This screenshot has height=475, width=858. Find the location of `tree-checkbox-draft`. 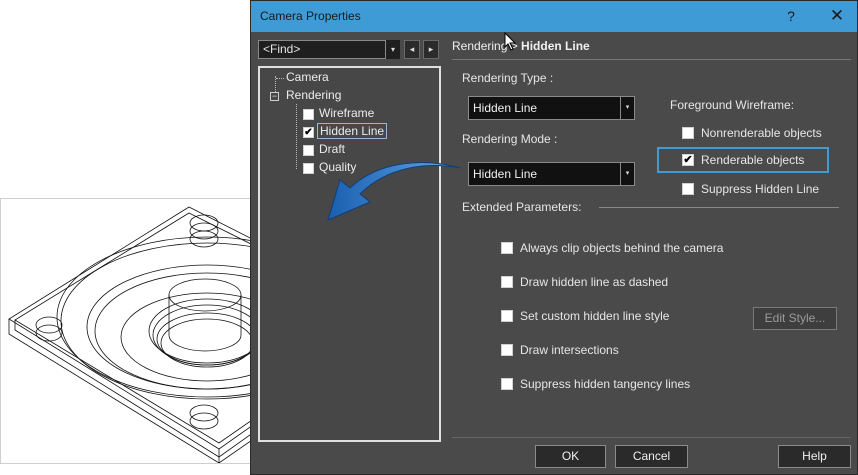

tree-checkbox-draft is located at coordinates (308, 150).